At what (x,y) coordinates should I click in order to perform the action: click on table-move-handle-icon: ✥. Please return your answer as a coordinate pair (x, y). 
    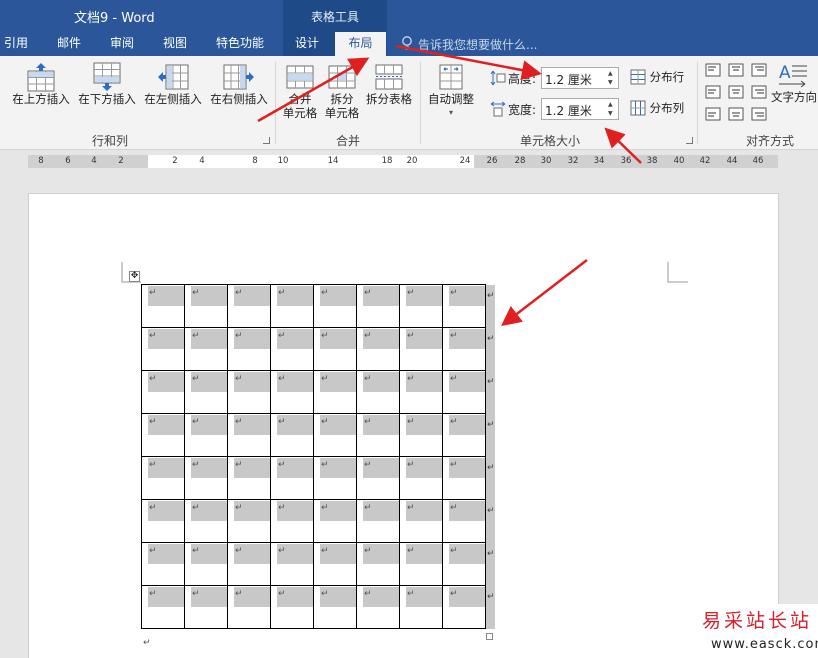
    Looking at the image, I should click on (134, 276).